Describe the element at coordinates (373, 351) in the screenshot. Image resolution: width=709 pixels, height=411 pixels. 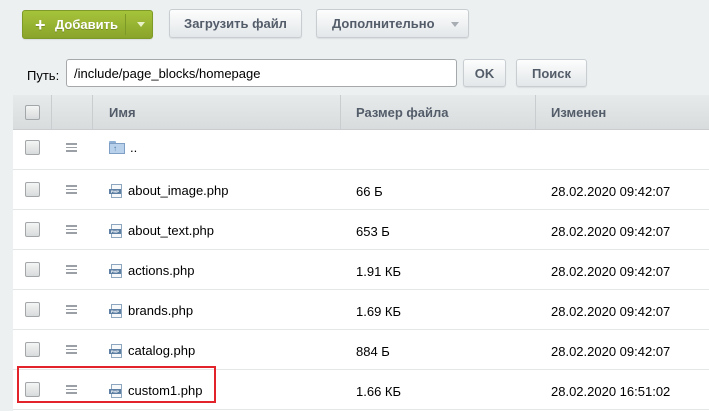
I see `file-size: 884 Б` at that location.